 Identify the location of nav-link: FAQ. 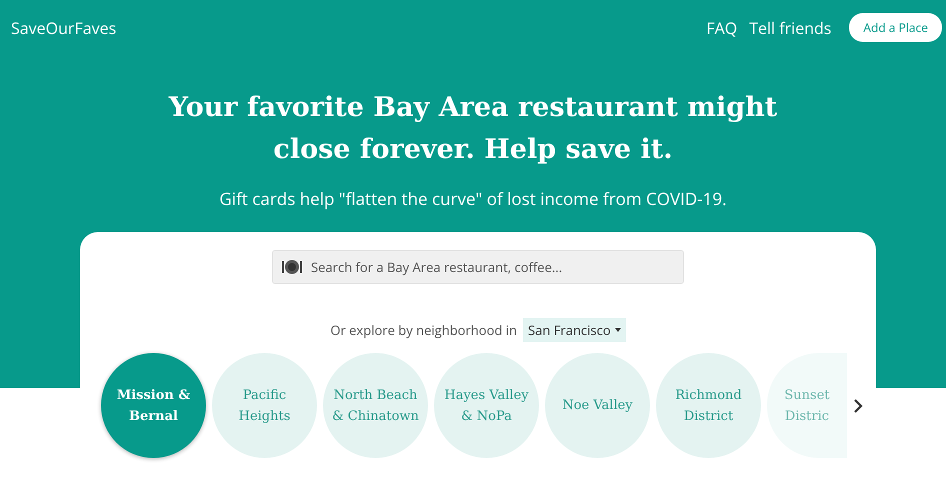
(722, 27).